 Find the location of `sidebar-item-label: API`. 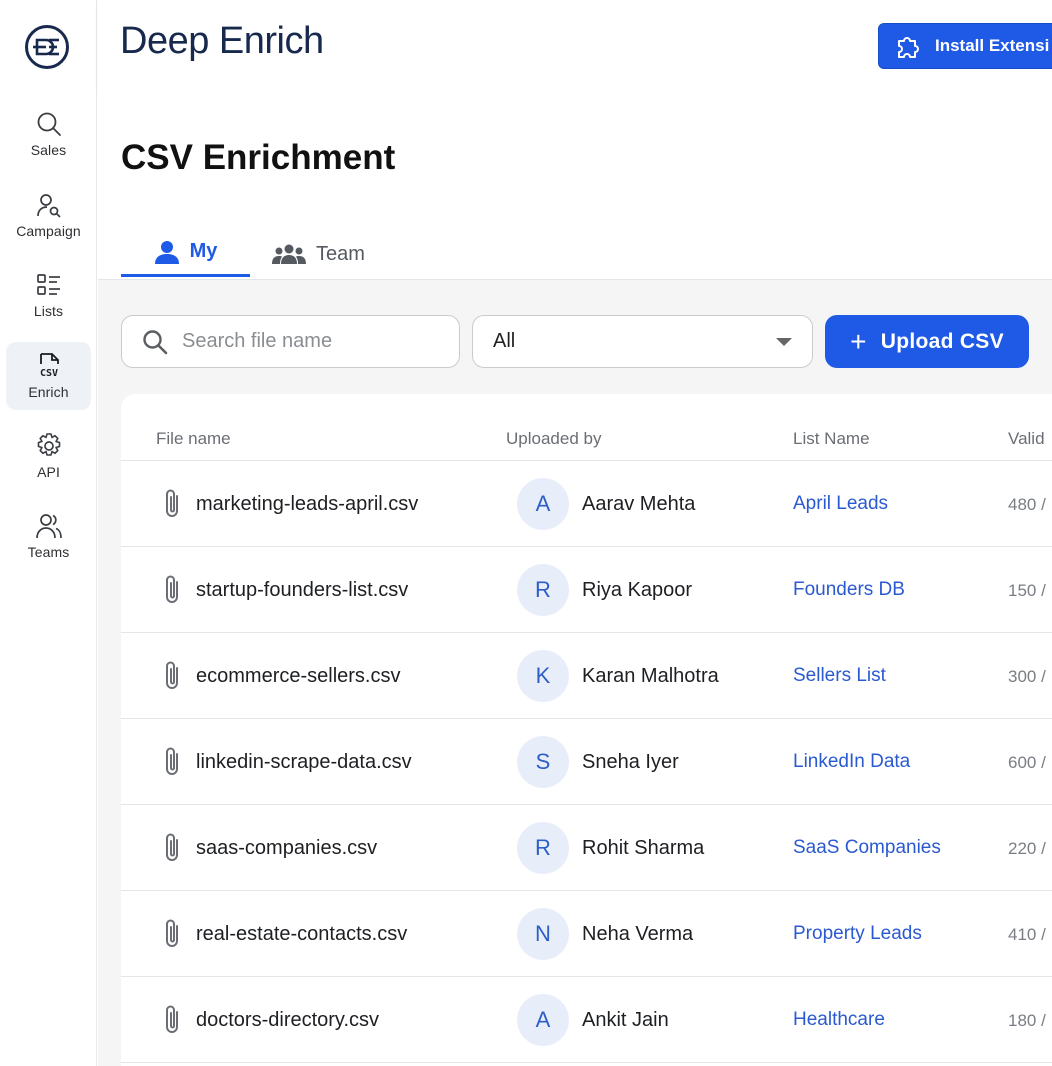

sidebar-item-label: API is located at coordinates (48, 472).